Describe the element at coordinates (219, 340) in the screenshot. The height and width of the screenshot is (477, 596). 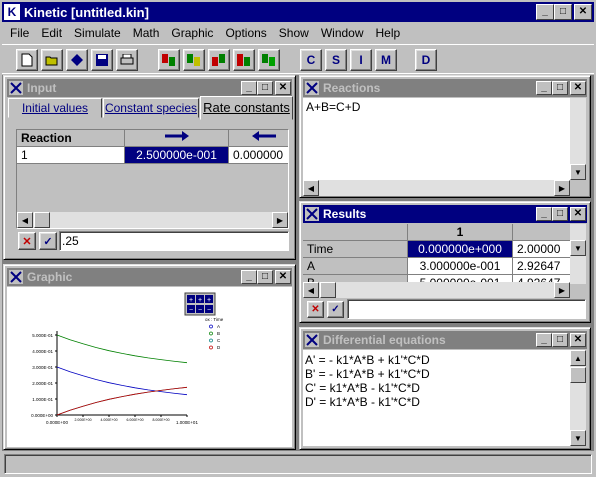
I see `legend-label-c: C` at that location.